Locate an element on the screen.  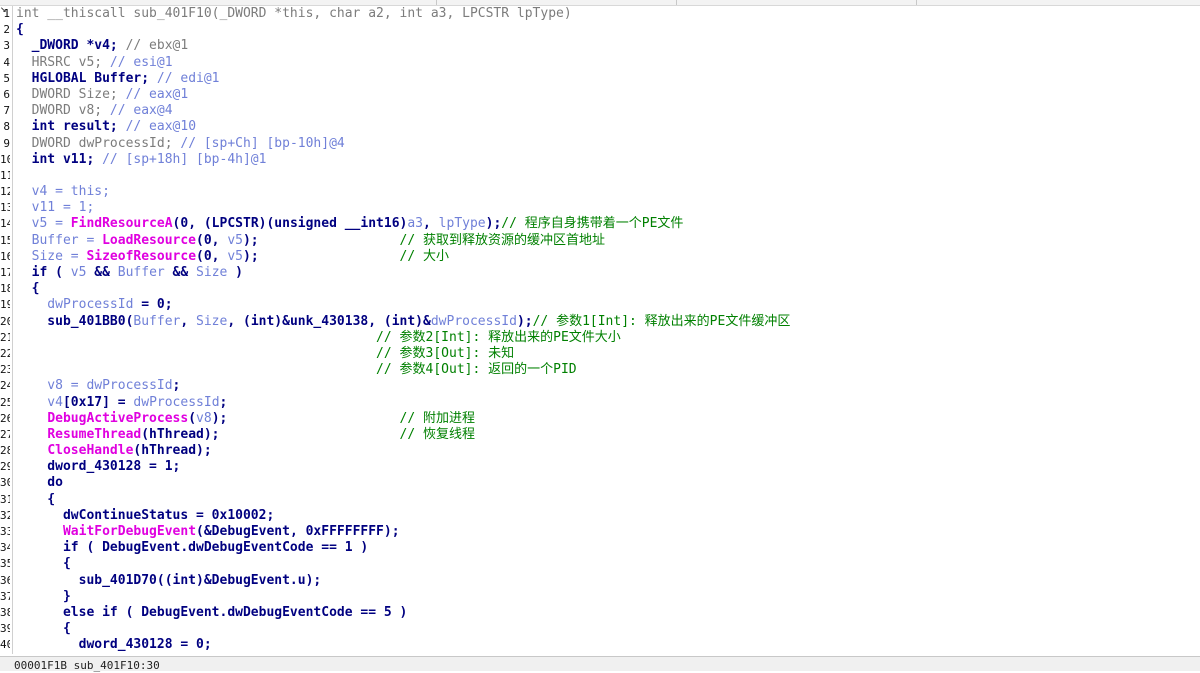
code-line: 2{ is located at coordinates (600, 30).